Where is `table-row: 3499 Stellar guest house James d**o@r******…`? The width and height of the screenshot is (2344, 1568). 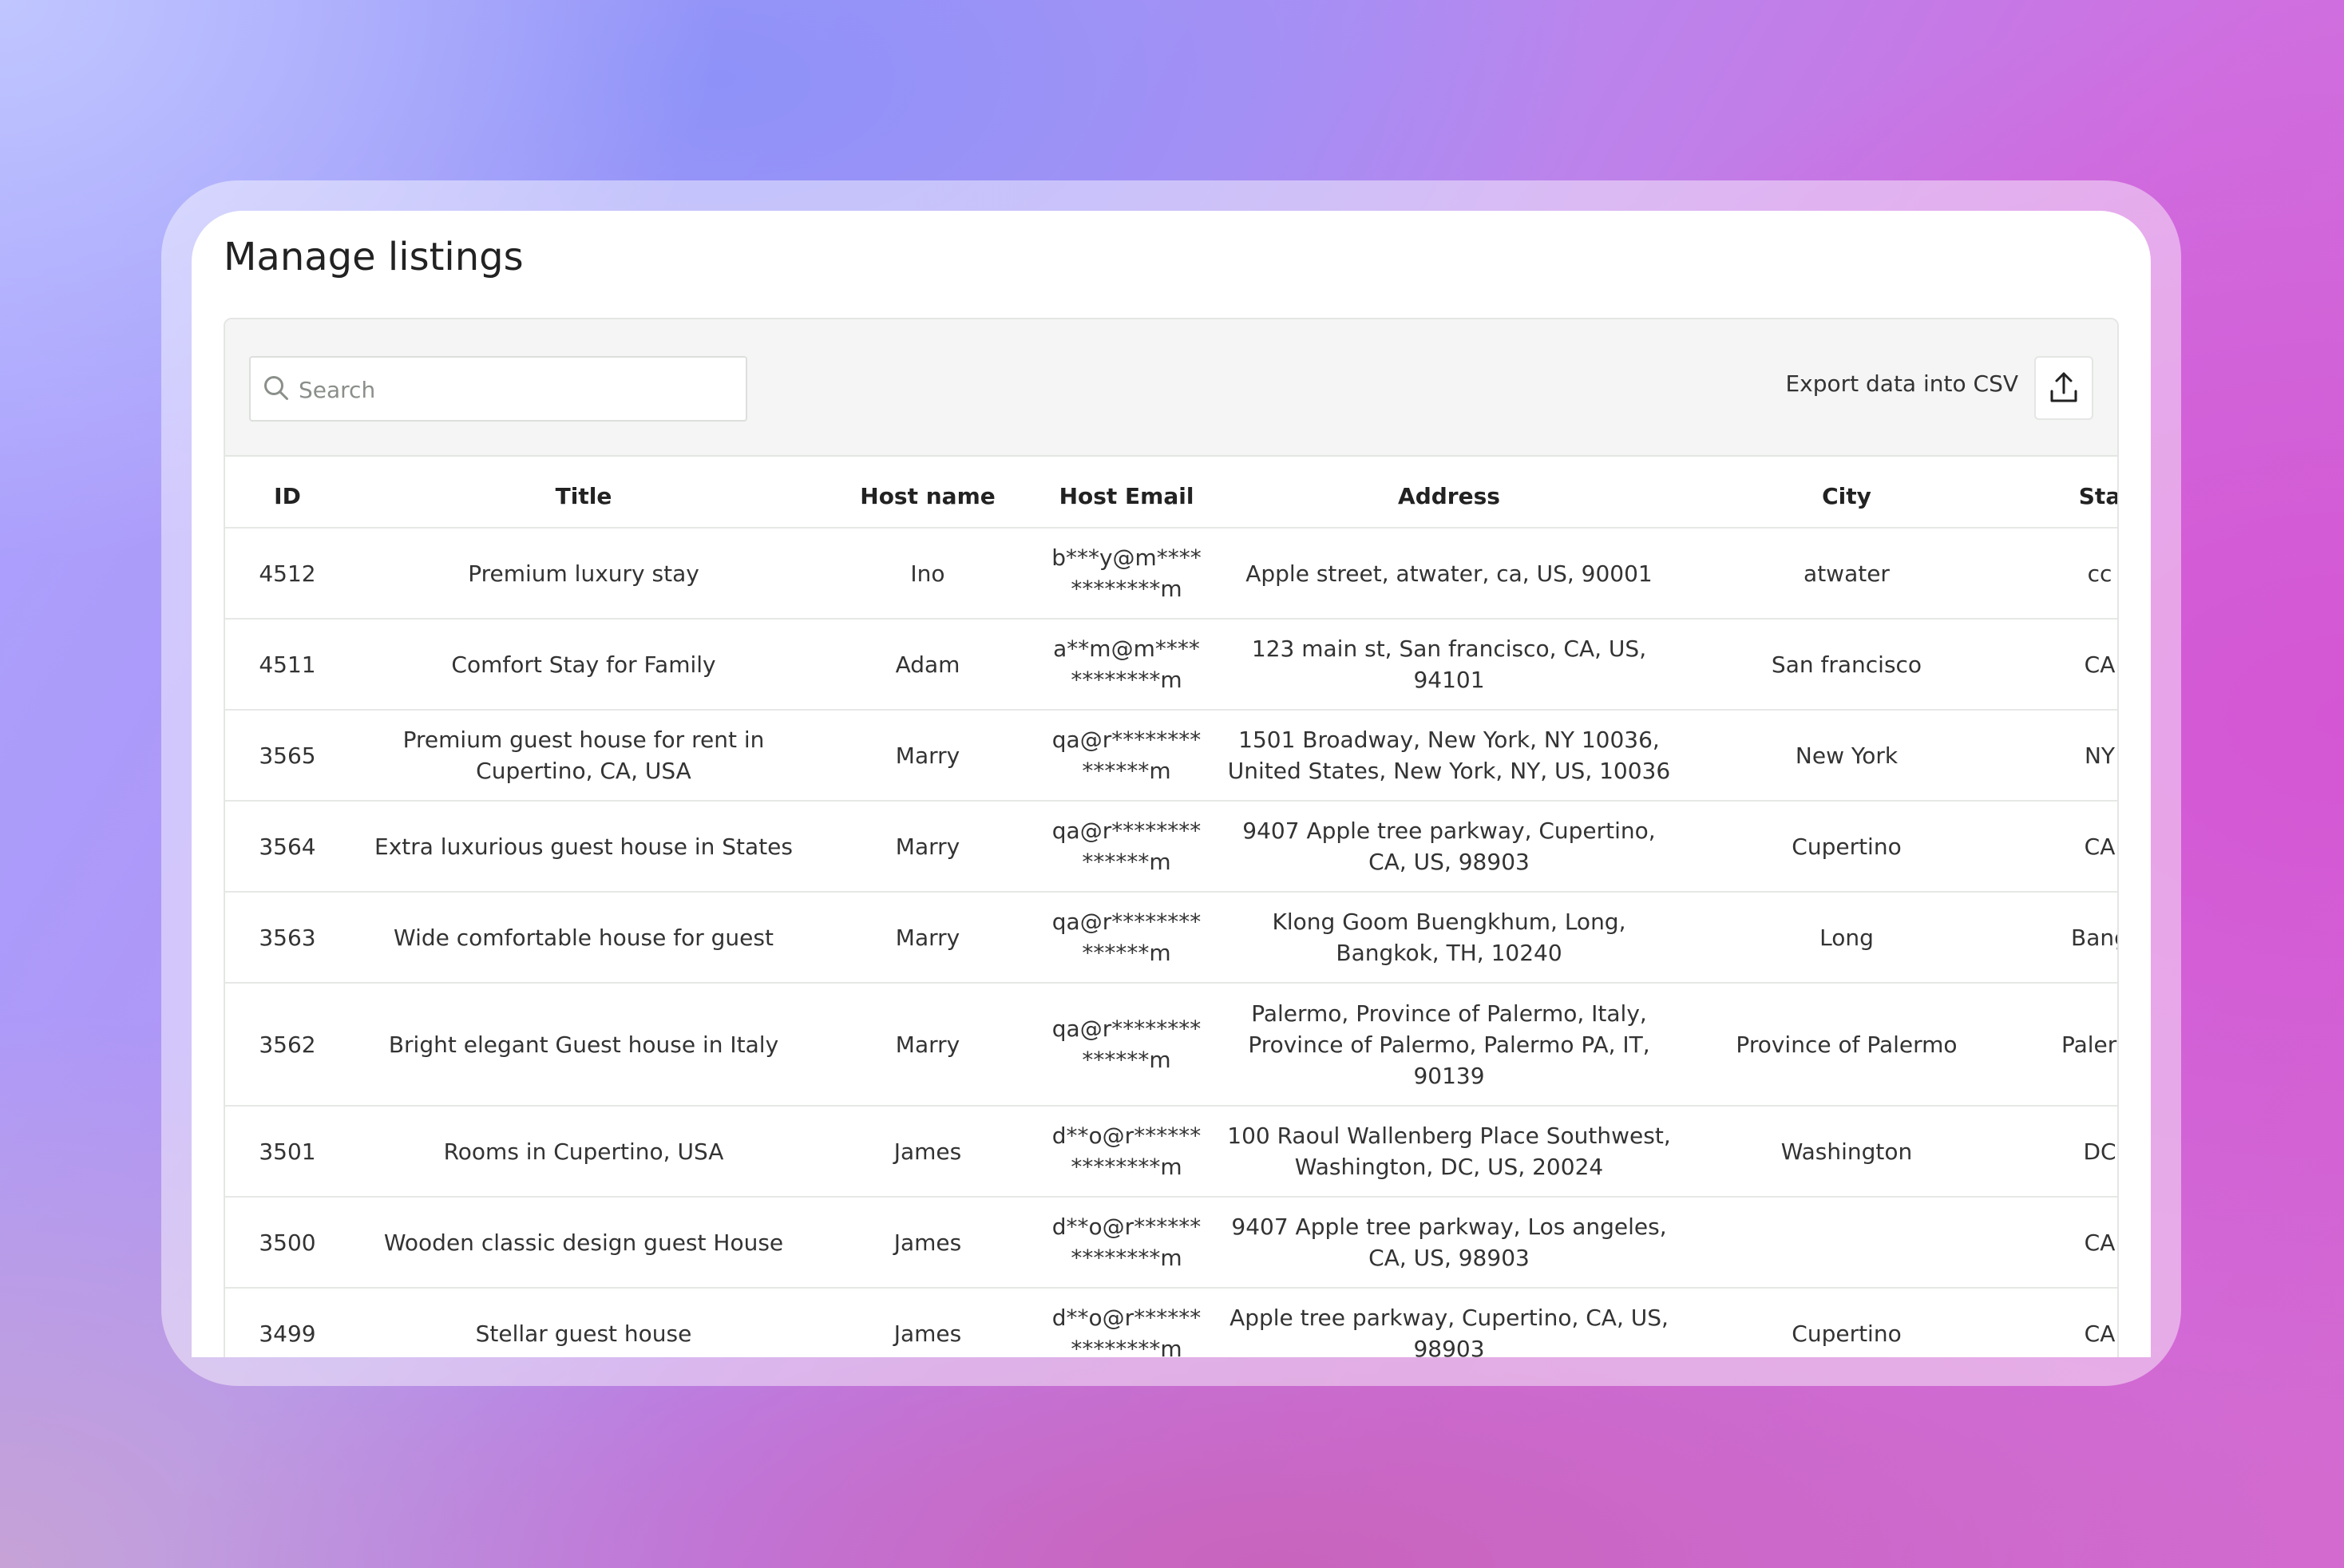
table-row: 3499 Stellar guest house James d**o@r******… is located at coordinates (1171, 1323).